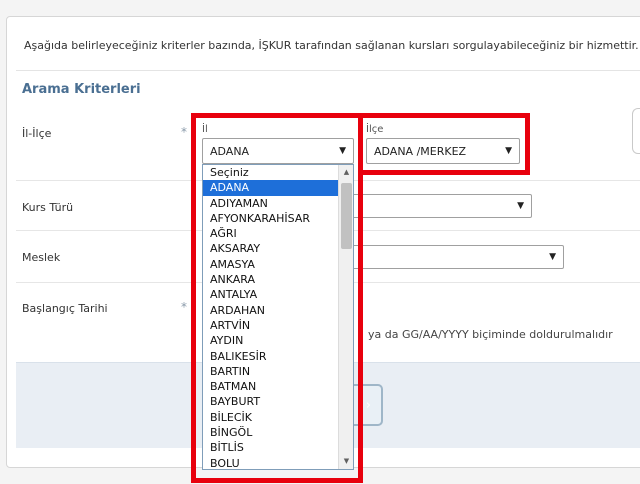 The width and height of the screenshot is (640, 484). What do you see at coordinates (636, 131) in the screenshot?
I see `side-tab` at bounding box center [636, 131].